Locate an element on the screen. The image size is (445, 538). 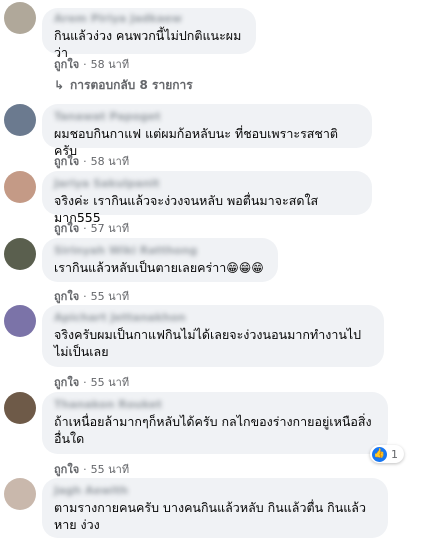
author-name: Jagh Aewith is located at coordinates (215, 491).